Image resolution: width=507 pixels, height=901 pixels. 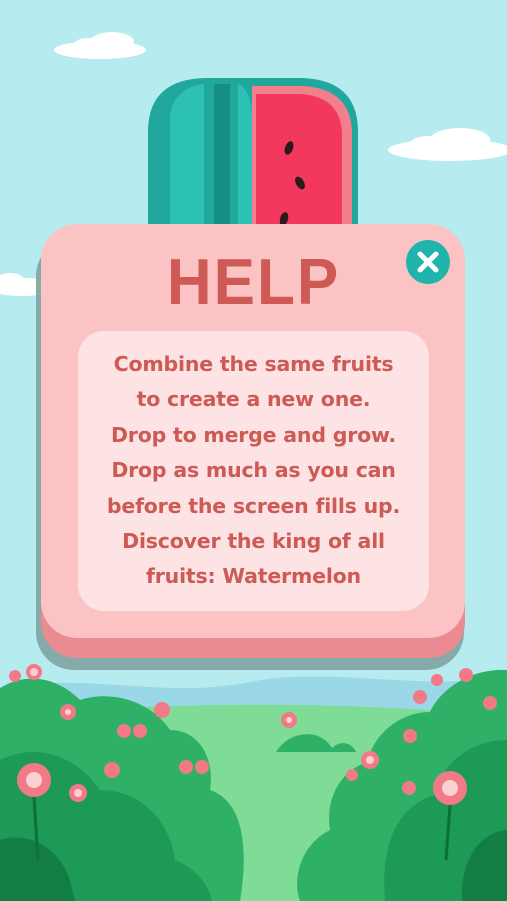 I want to click on close-icon, so click(x=428, y=262).